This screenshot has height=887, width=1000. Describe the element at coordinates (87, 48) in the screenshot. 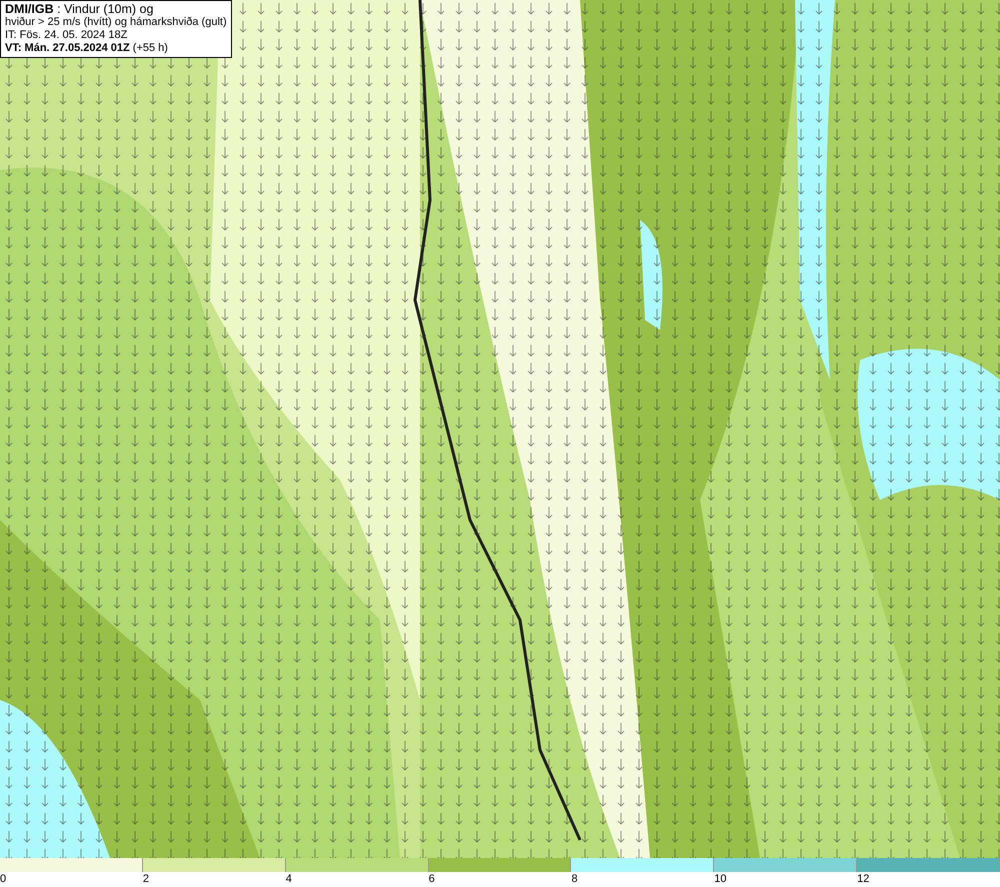

I see `map-title-line: VT: Mán. 27.05.2024 01Z (+55 h)` at that location.